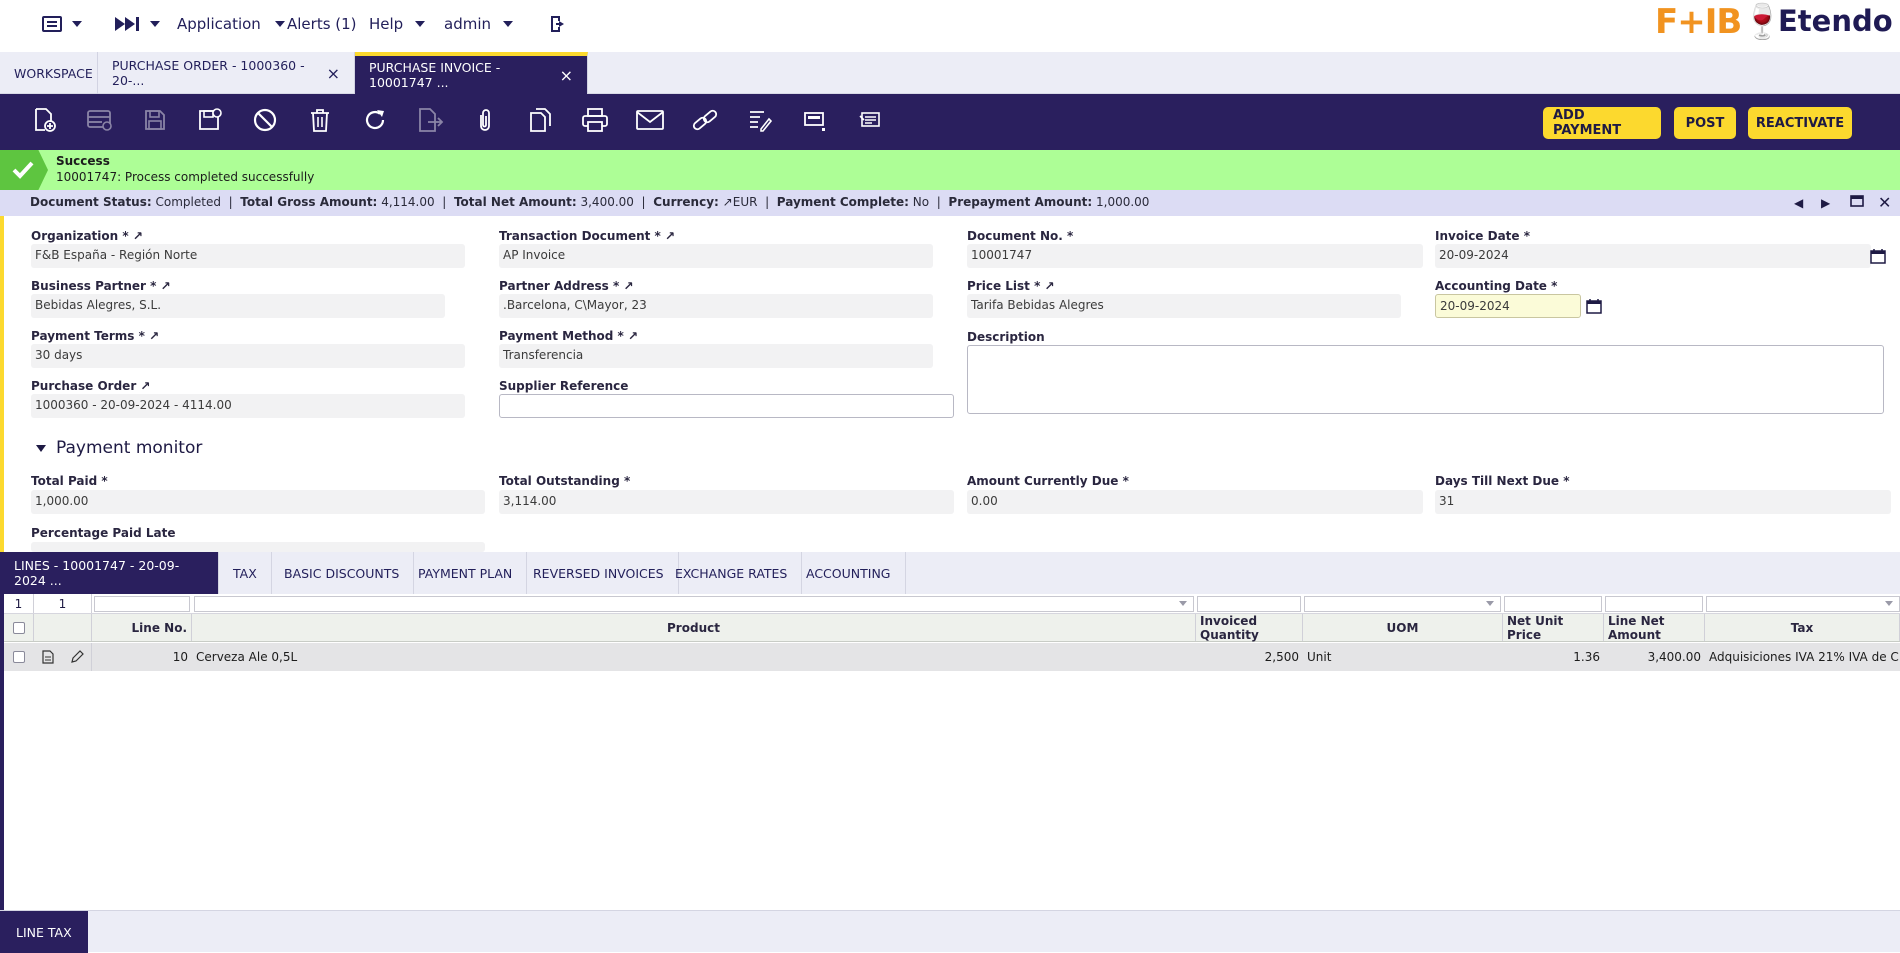 Image resolution: width=1900 pixels, height=953 pixels. Describe the element at coordinates (62, 24) in the screenshot. I see `app-menu-button` at that location.